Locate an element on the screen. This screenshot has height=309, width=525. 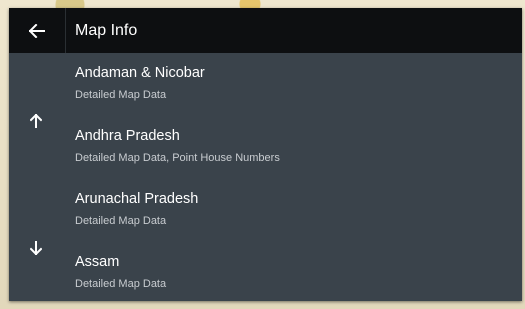
region-name: Assam is located at coordinates (97, 262).